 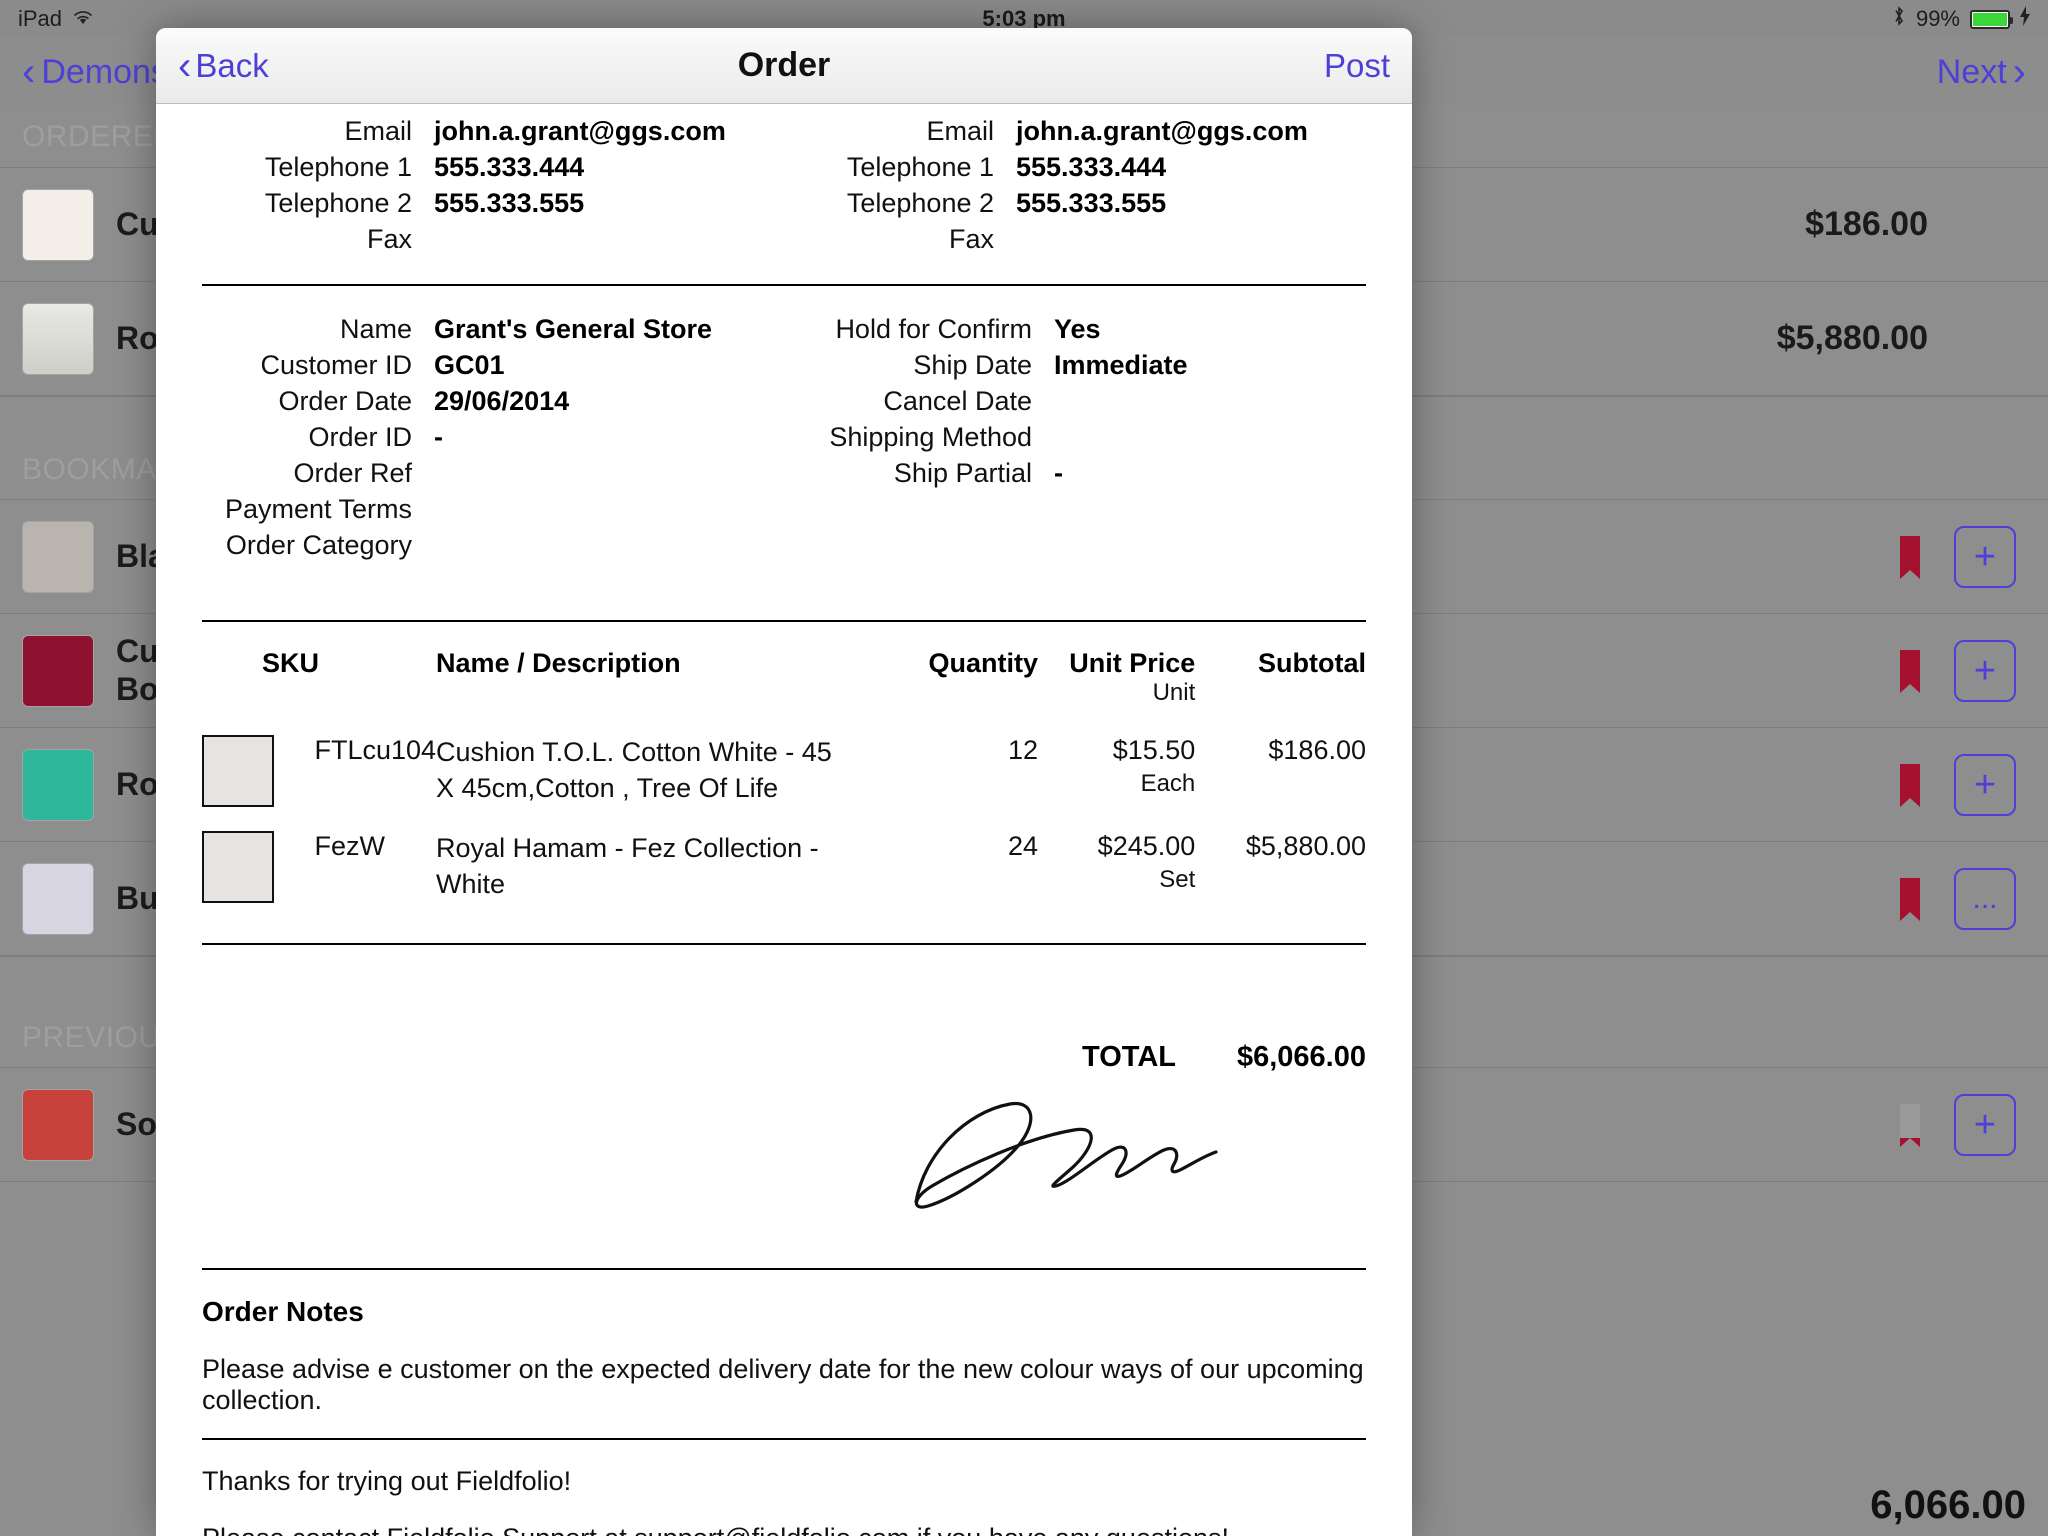 What do you see at coordinates (352, 473) in the screenshot?
I see `field-label: Order Ref` at bounding box center [352, 473].